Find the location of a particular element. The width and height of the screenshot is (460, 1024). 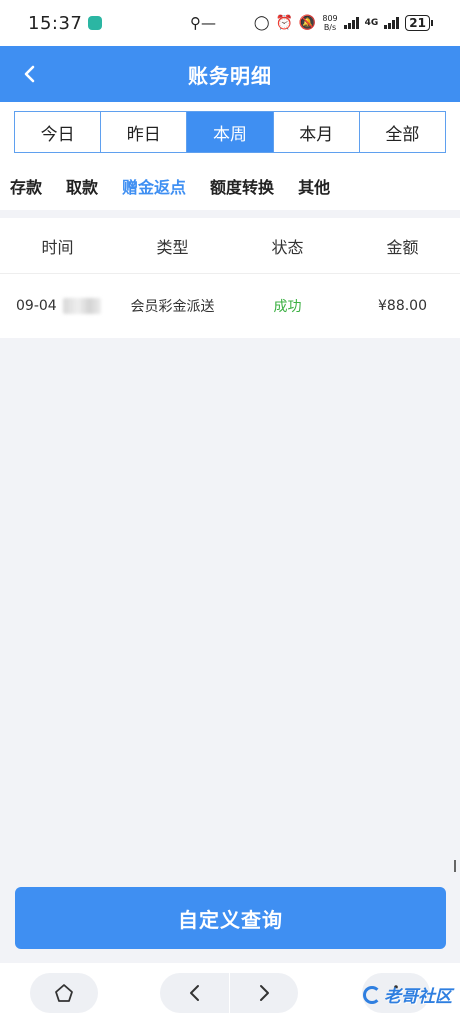

back-button is located at coordinates (30, 74).